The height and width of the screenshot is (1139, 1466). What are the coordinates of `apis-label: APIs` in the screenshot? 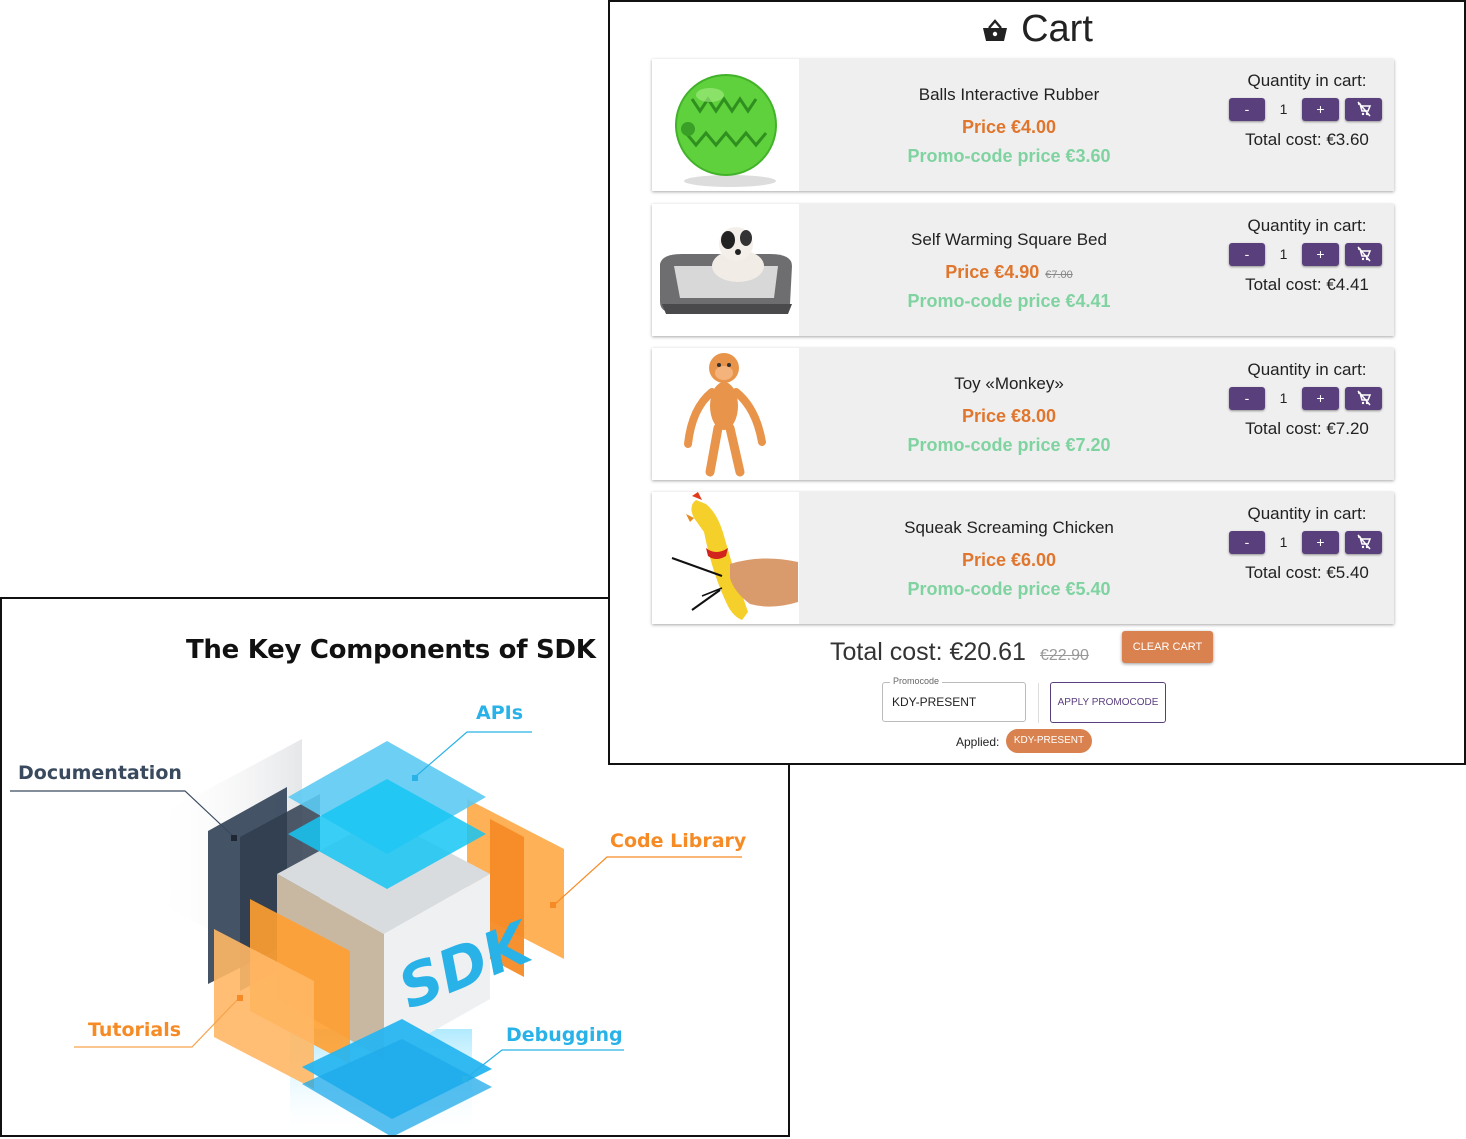 It's located at (500, 713).